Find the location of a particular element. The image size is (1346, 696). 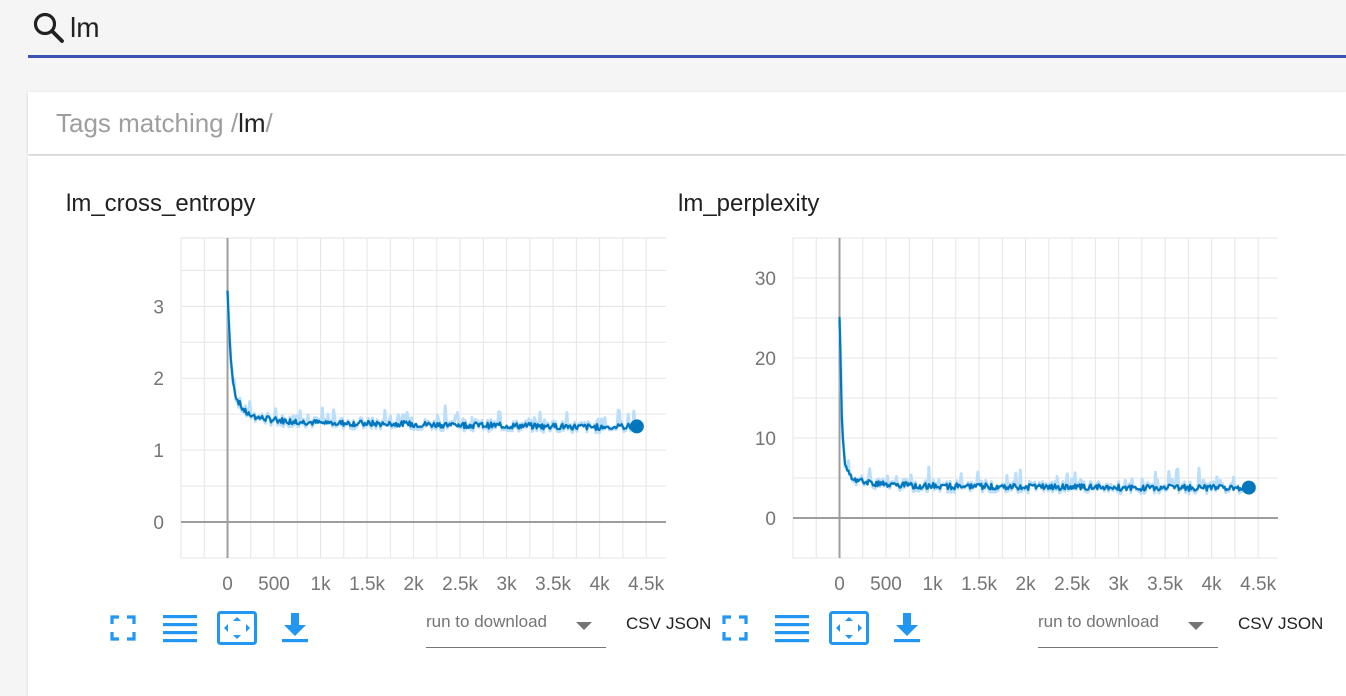

tags-matching-prefix: Tags matching / is located at coordinates (147, 122).